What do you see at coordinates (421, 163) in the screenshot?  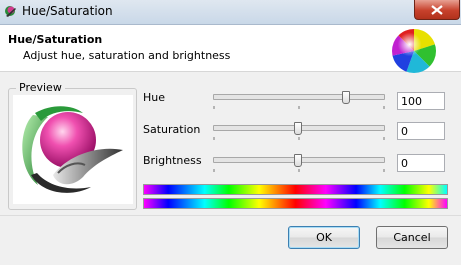 I see `brightness-value-input: 0` at bounding box center [421, 163].